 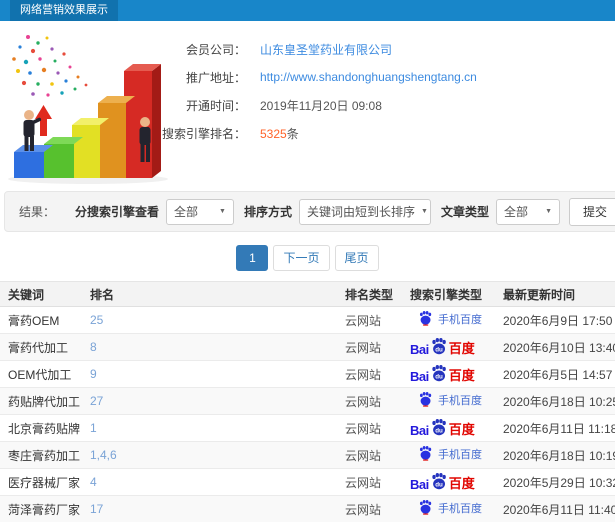 What do you see at coordinates (268, 211) in the screenshot?
I see `sort-label: 排序方式` at bounding box center [268, 211].